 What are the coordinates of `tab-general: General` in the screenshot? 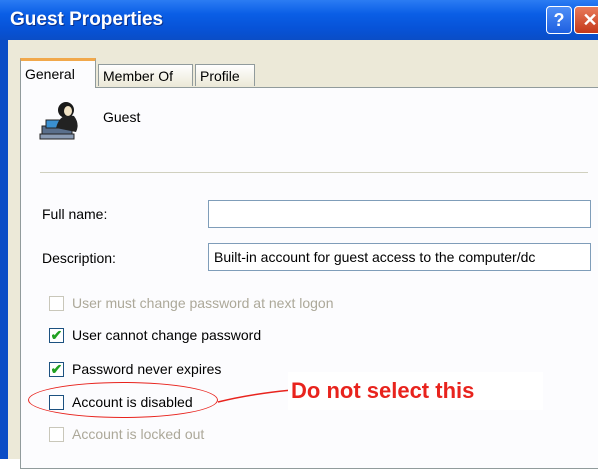 It's located at (58, 73).